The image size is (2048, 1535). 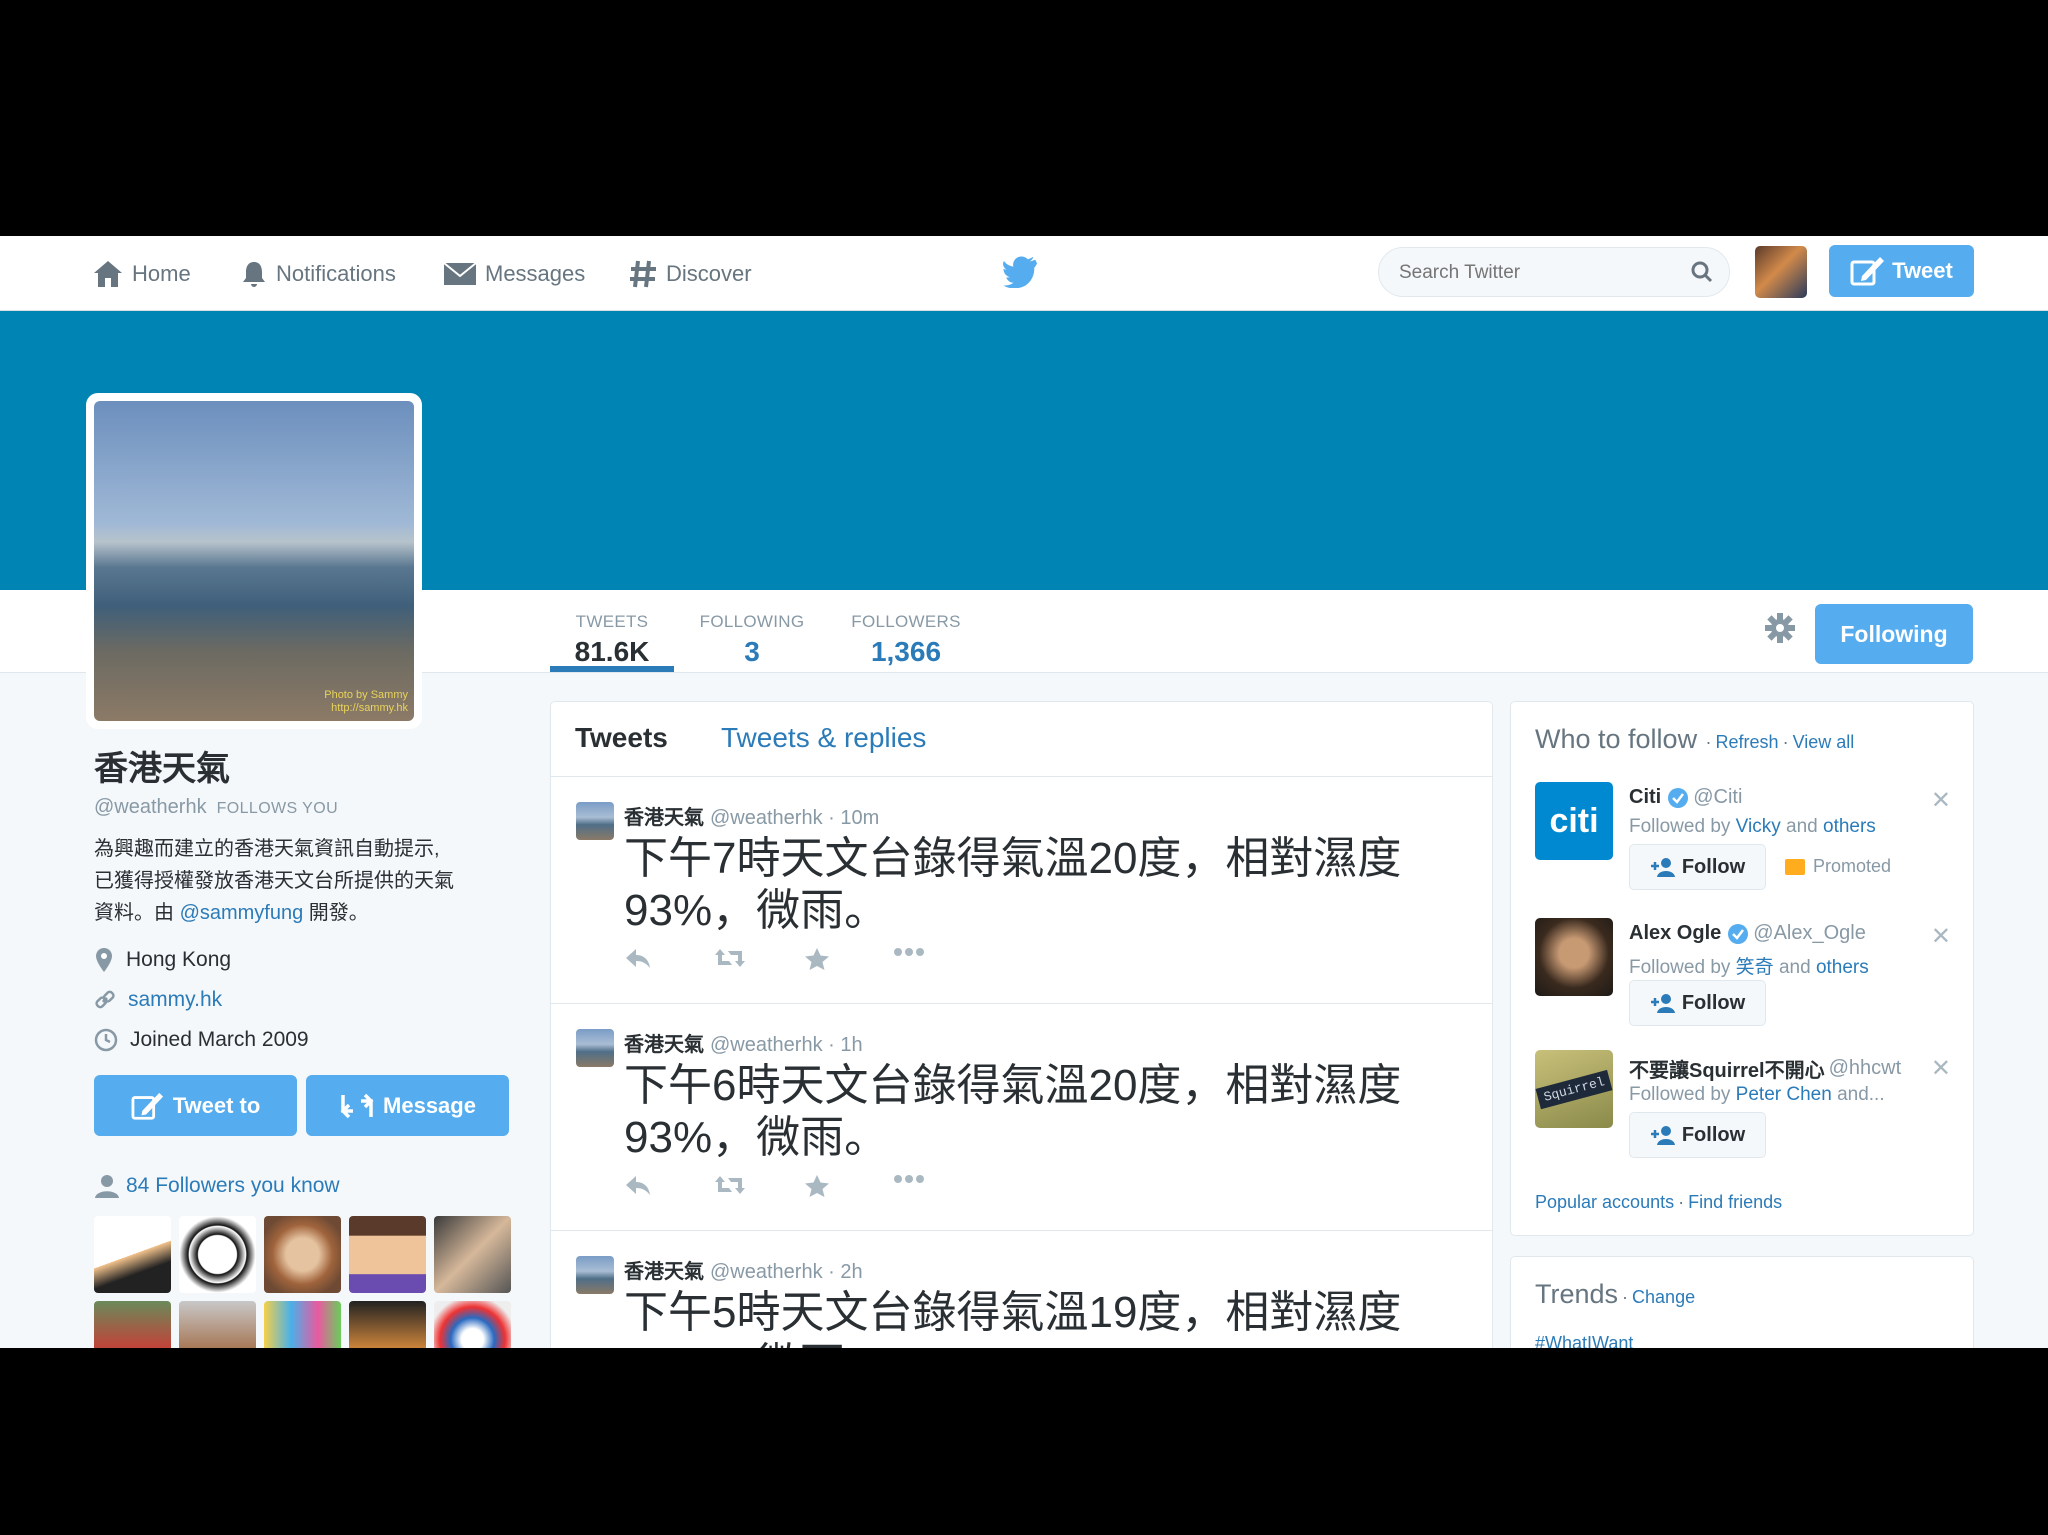 I want to click on tweet-time: · 2h, so click(x=845, y=1272).